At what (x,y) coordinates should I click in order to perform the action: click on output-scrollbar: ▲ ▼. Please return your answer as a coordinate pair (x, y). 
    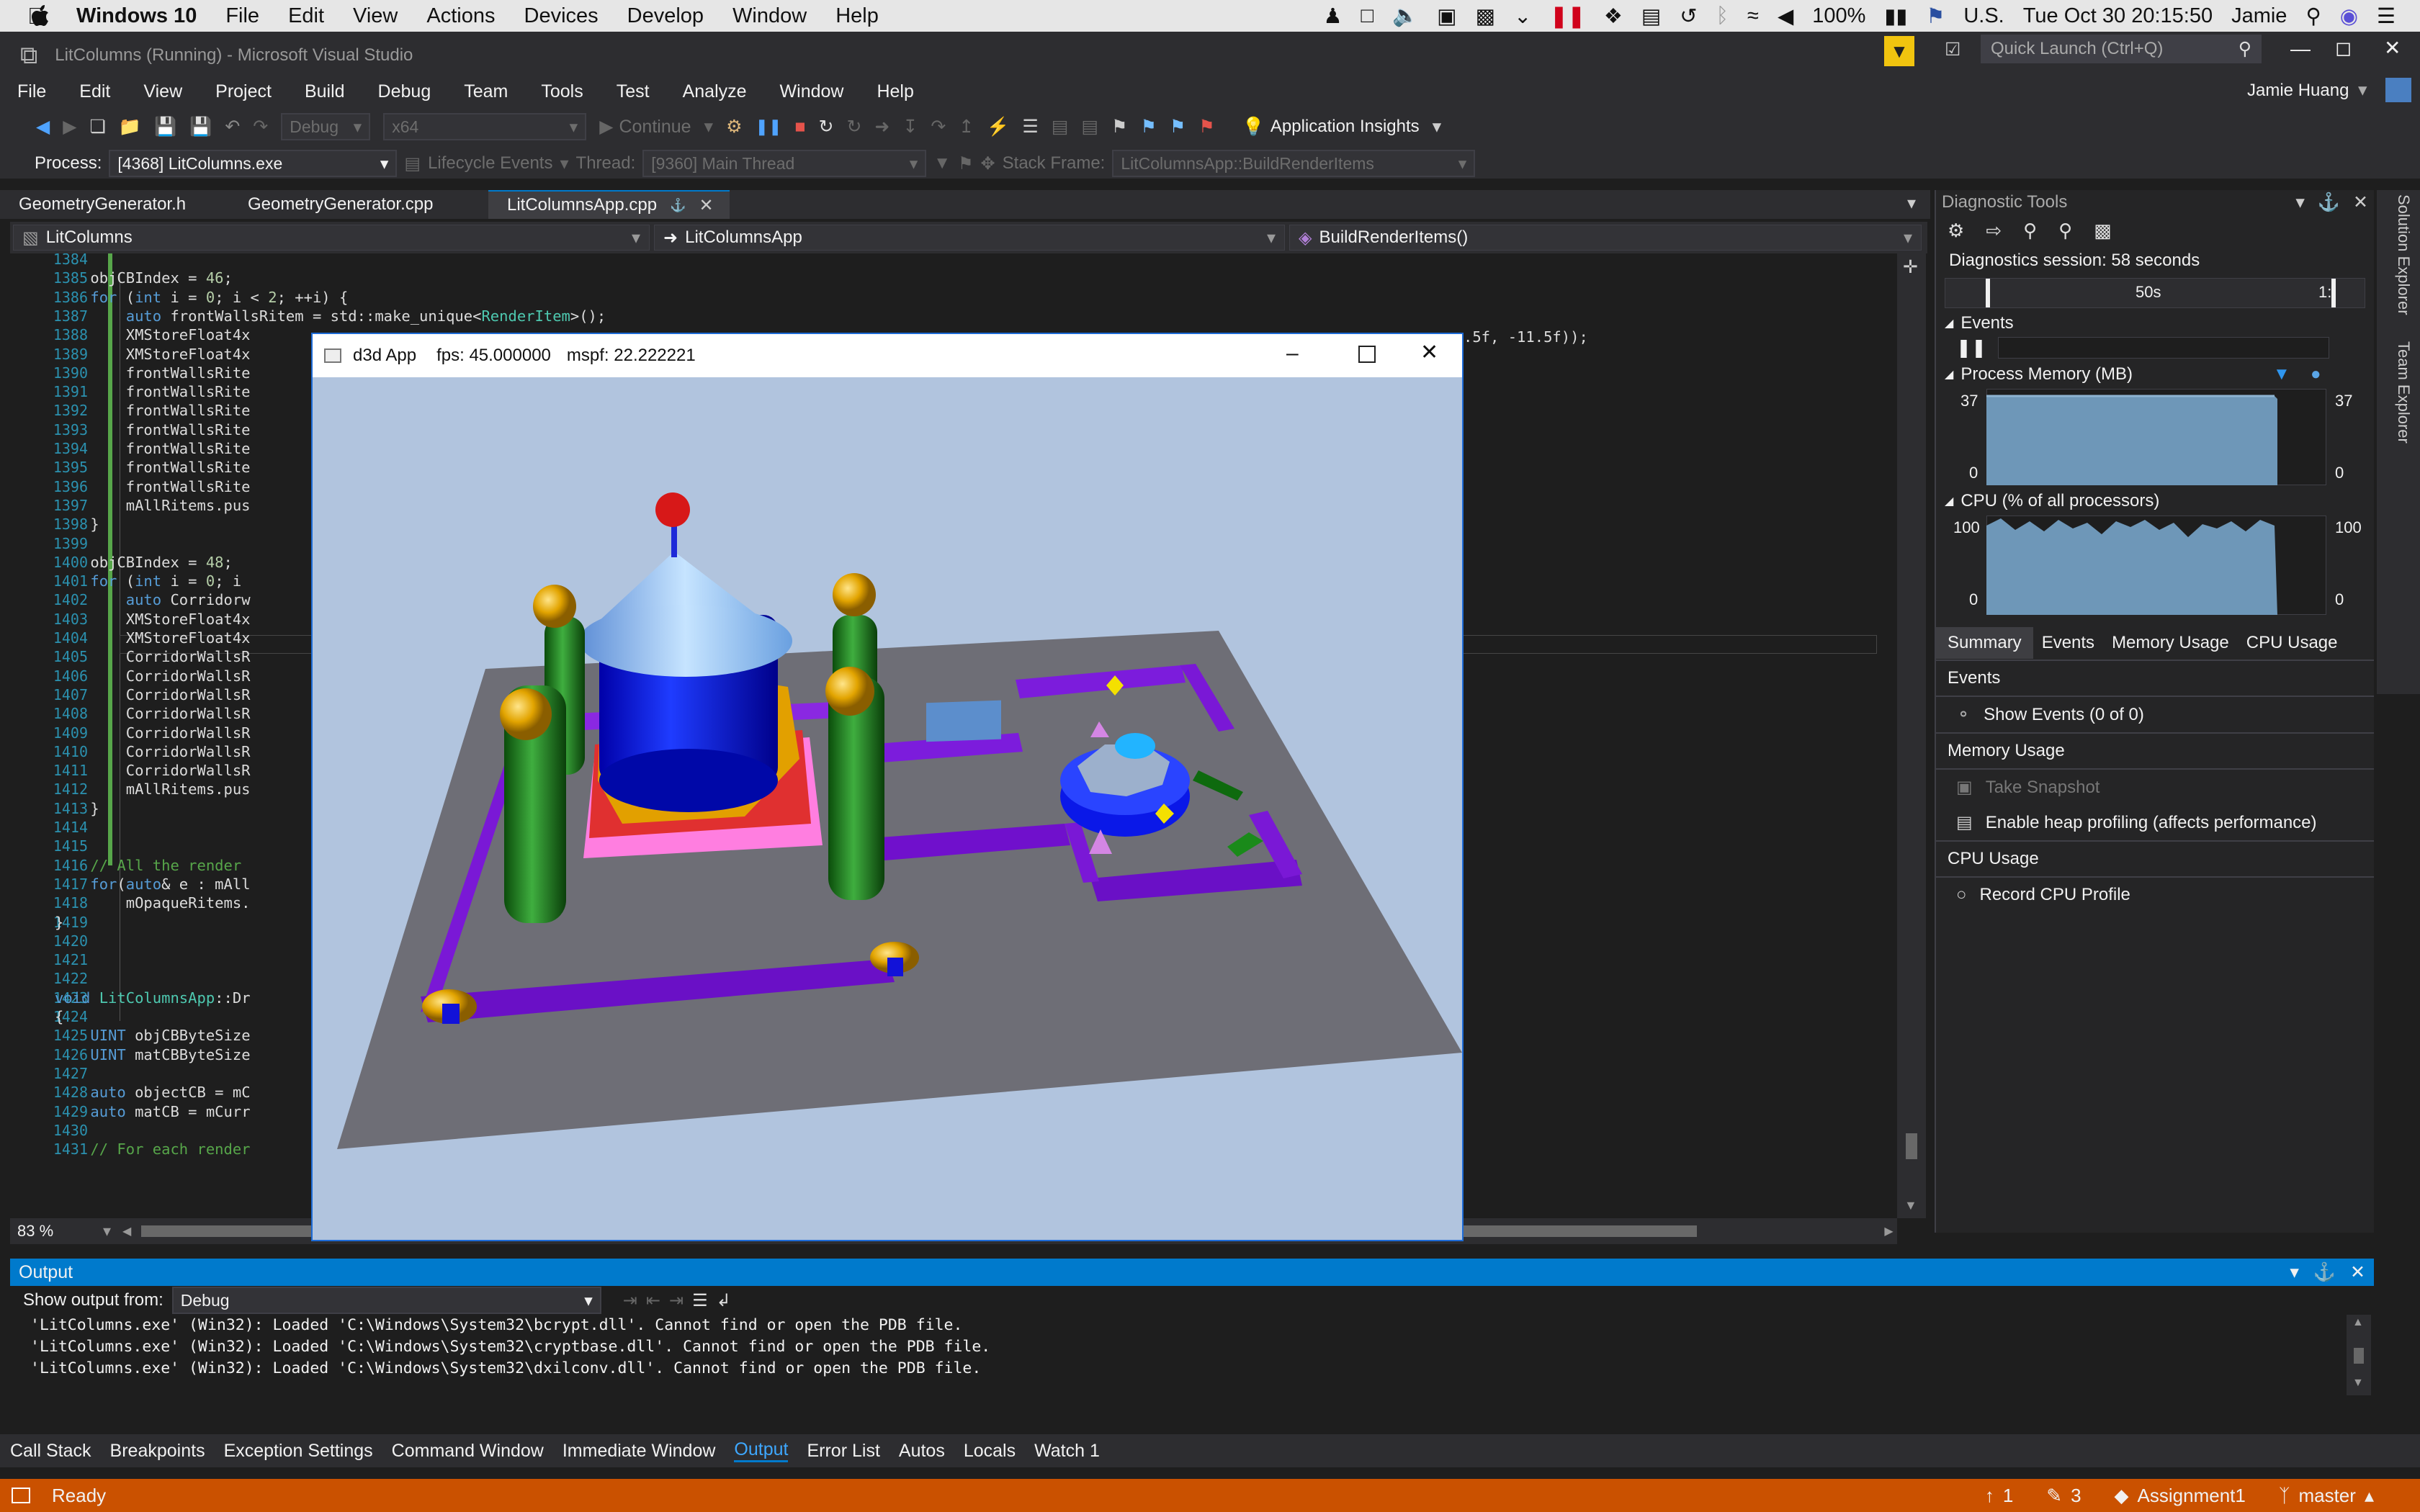
    Looking at the image, I should click on (2359, 1355).